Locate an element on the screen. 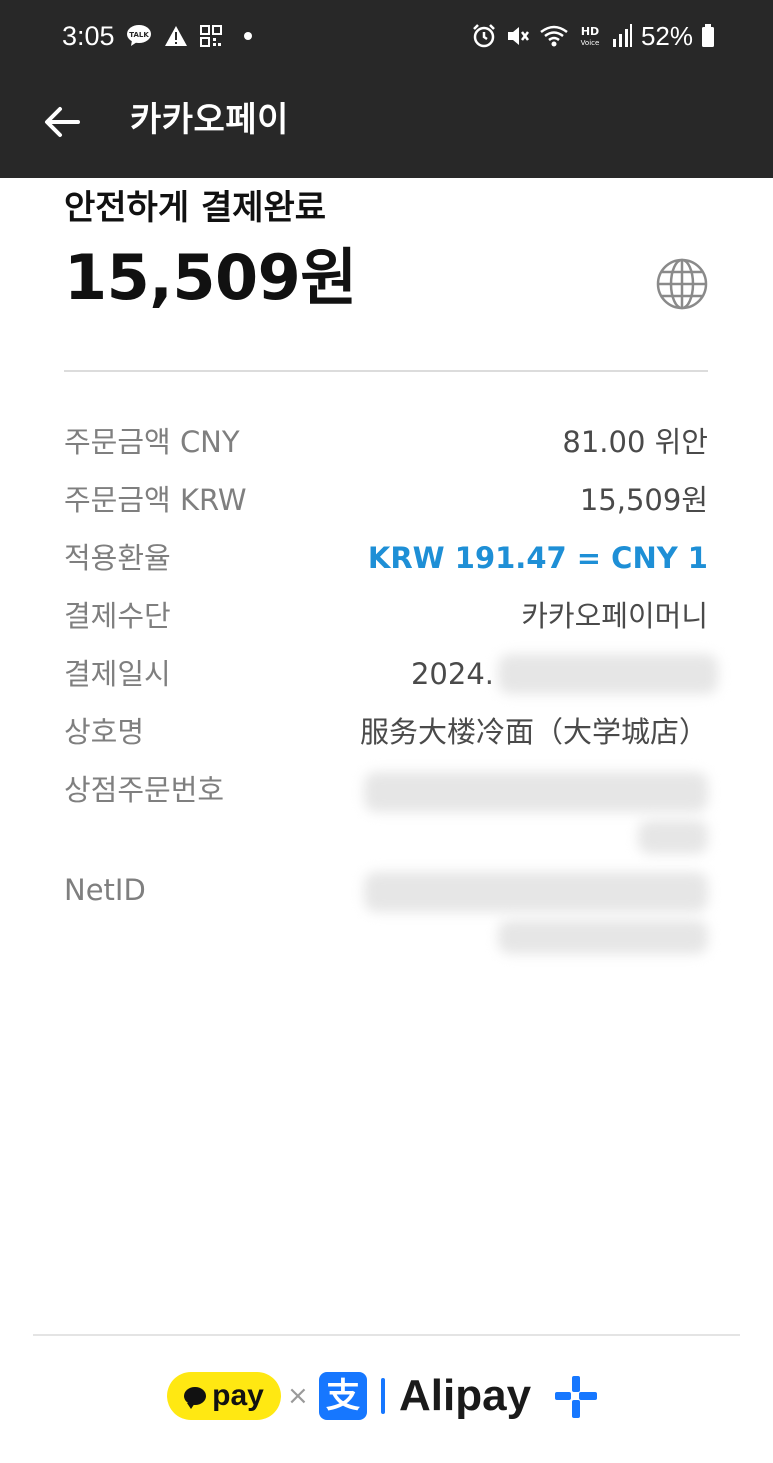 This screenshot has width=773, height=1463. detail-row-netid: NetID is located at coordinates (386, 910).